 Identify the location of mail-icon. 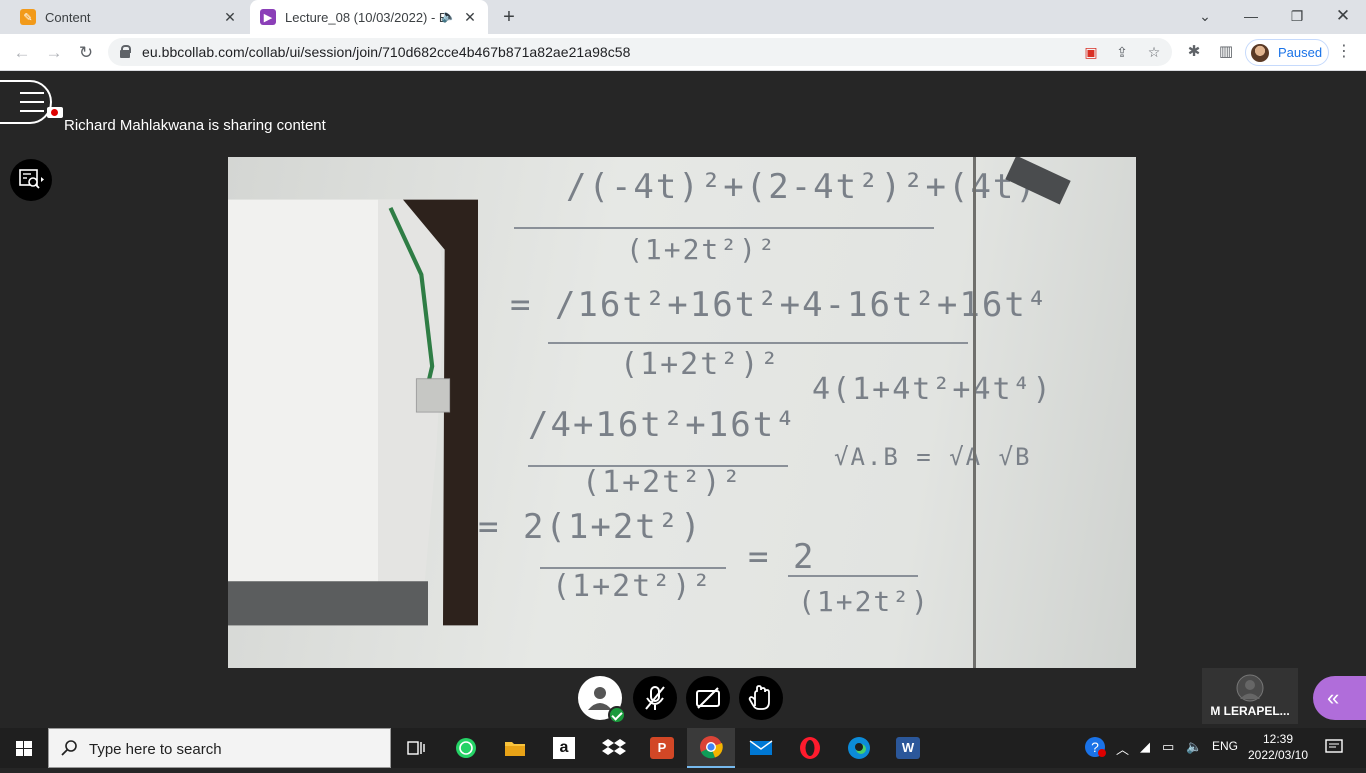
(761, 747).